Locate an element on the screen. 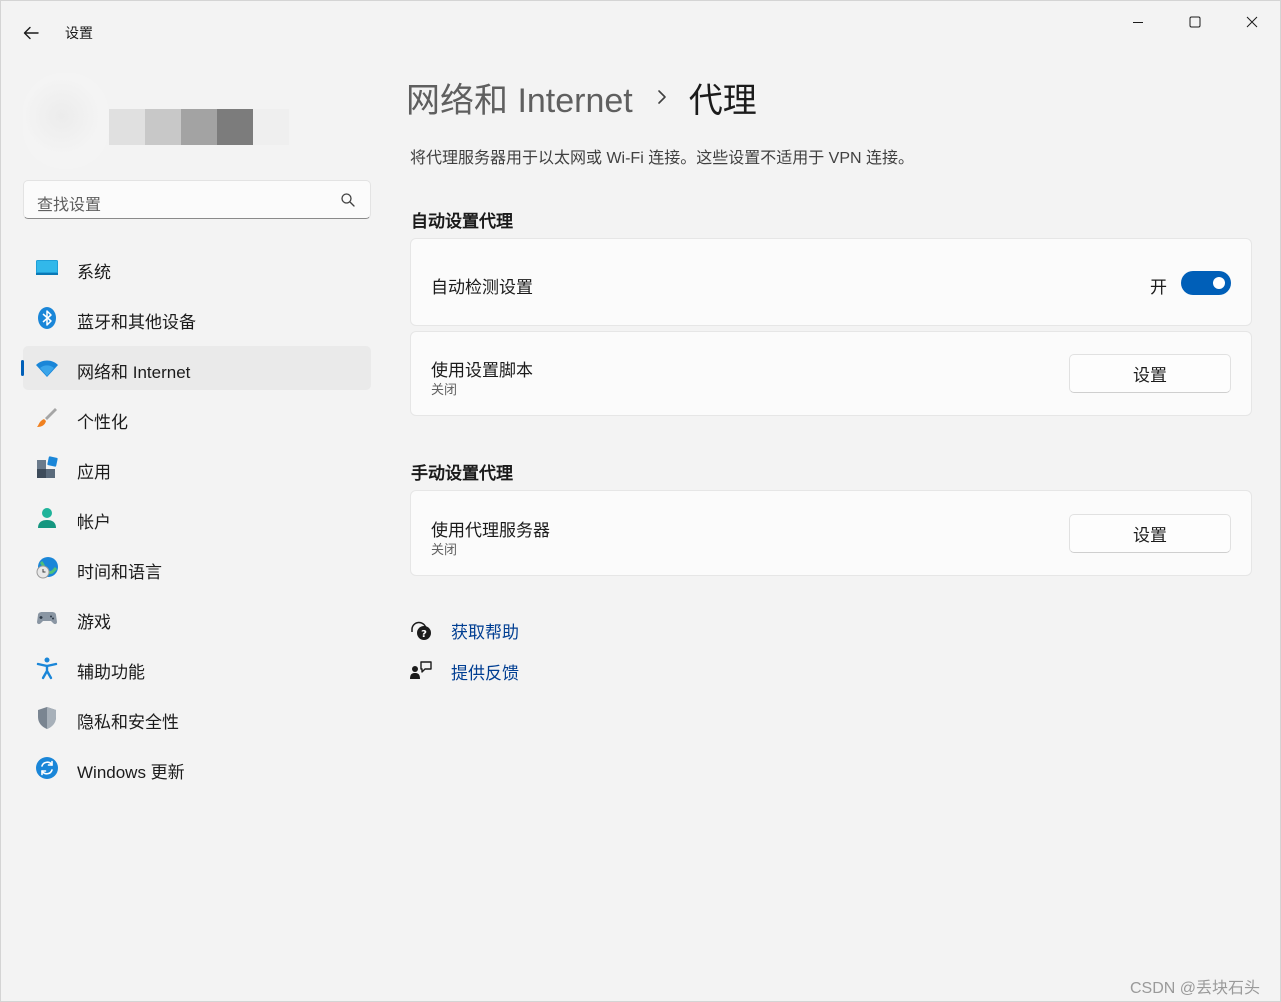 The image size is (1281, 1002). get-help-label: 获取帮助 is located at coordinates (485, 632).